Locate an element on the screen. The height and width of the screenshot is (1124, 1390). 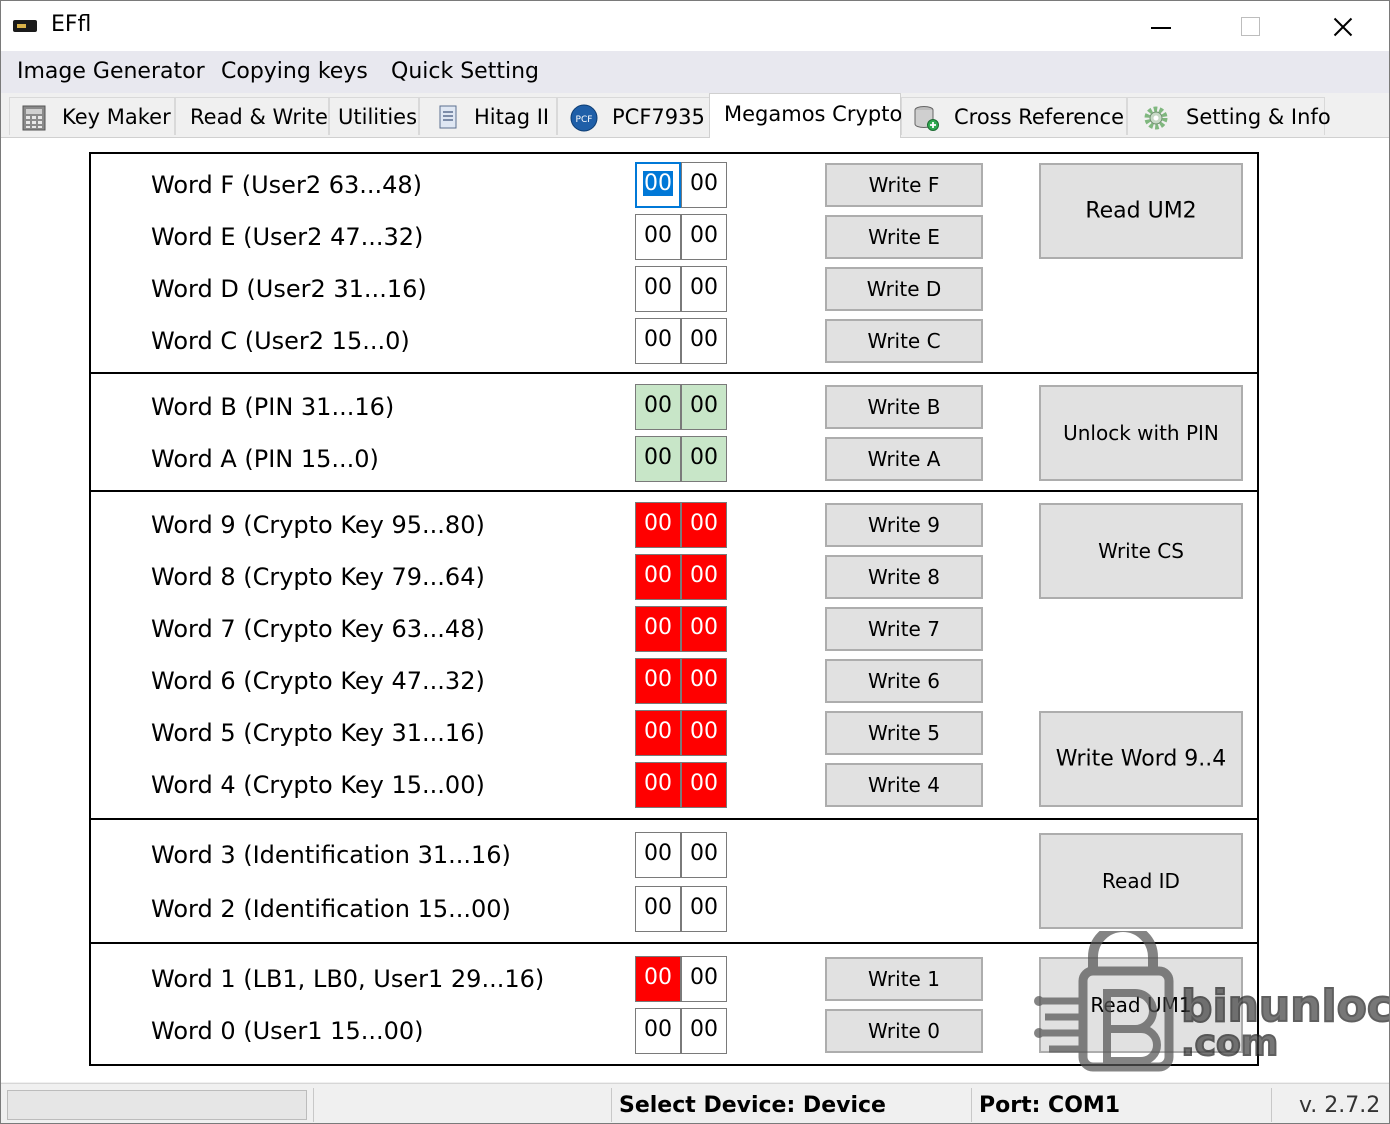
word-a-label: Word A (PIN 15...0) is located at coordinates (265, 459).